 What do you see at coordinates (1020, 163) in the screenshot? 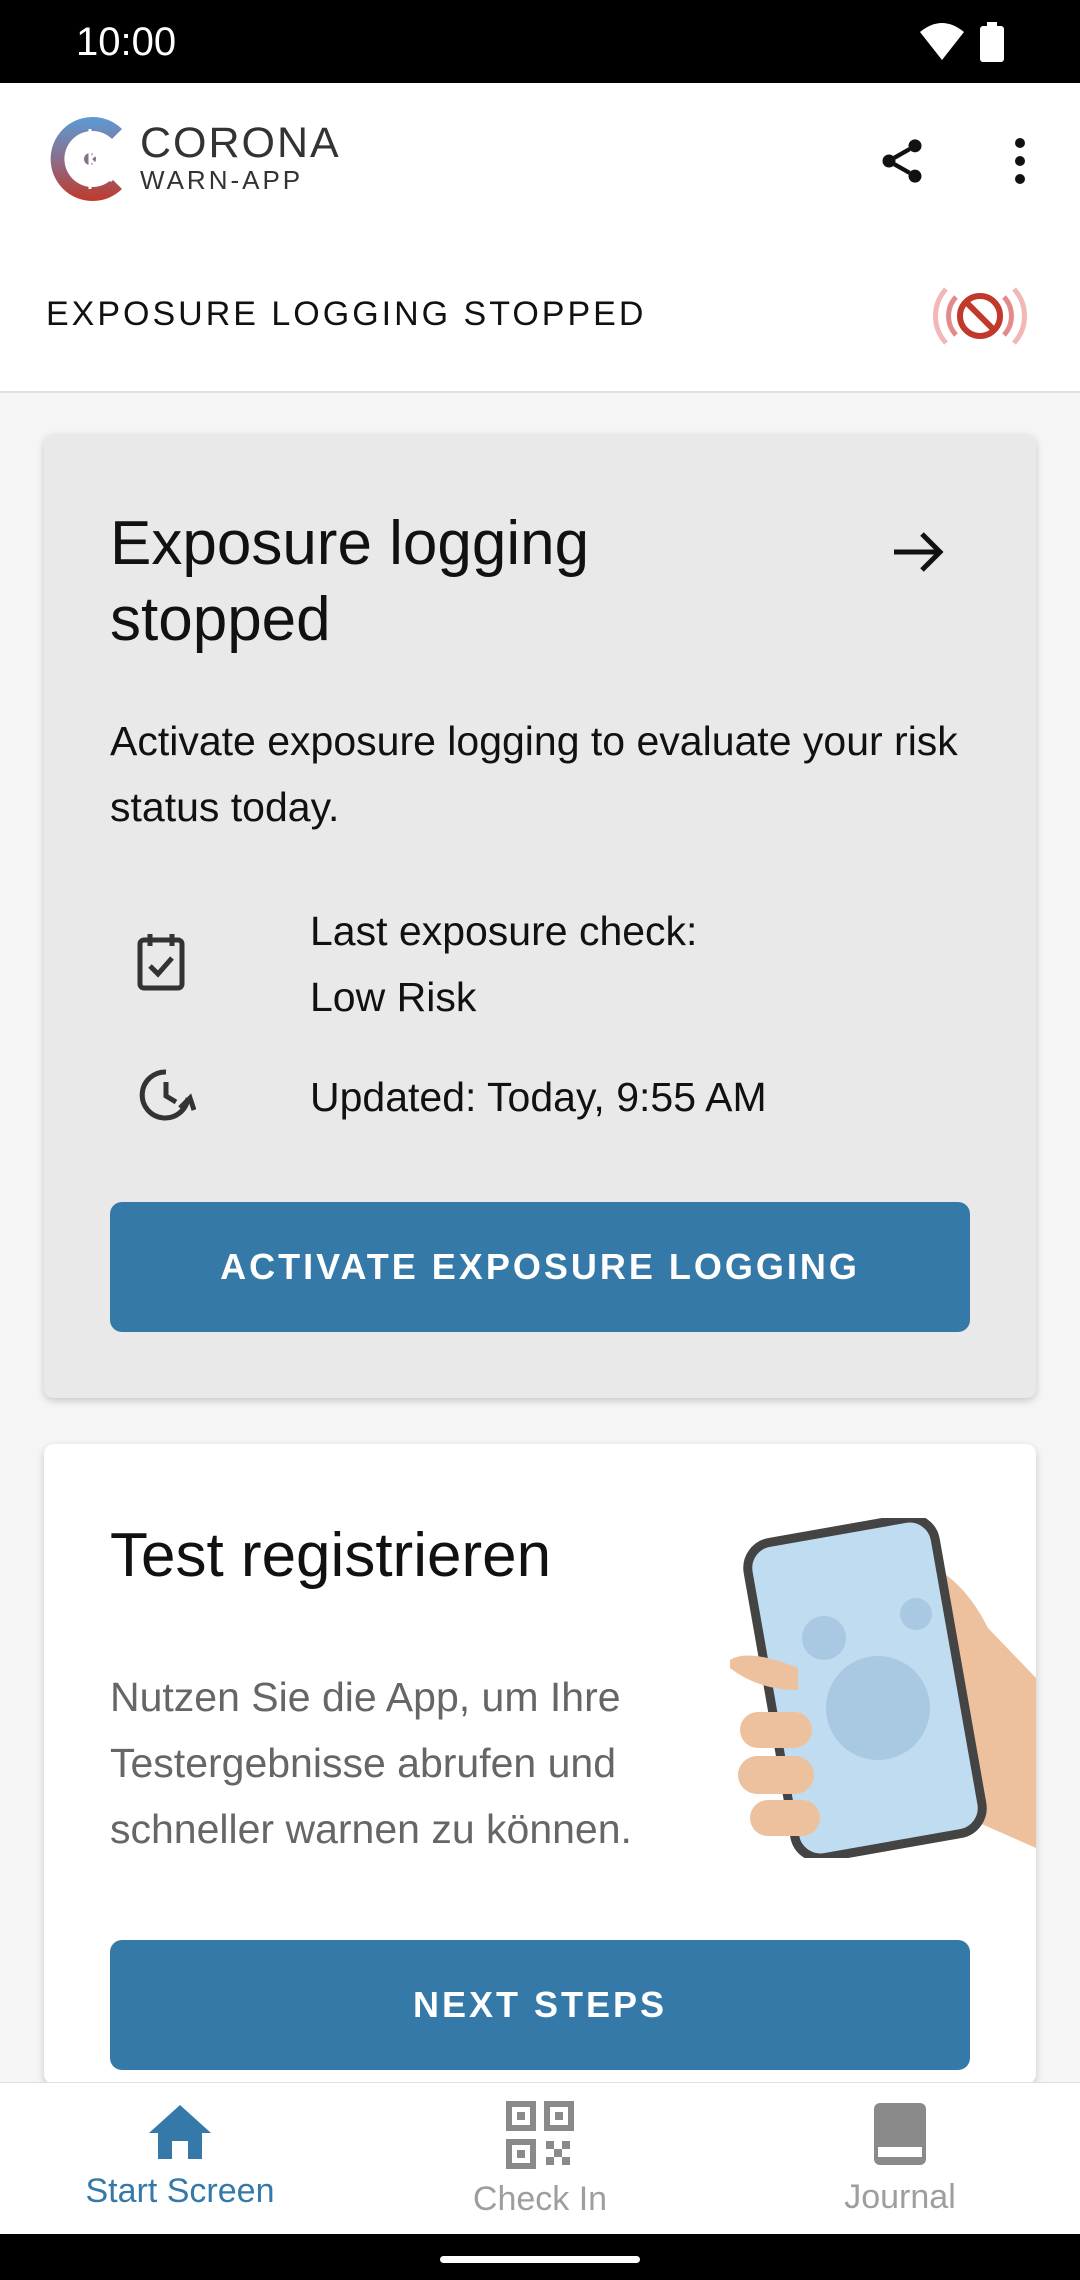
I see `more-vertical-icon` at bounding box center [1020, 163].